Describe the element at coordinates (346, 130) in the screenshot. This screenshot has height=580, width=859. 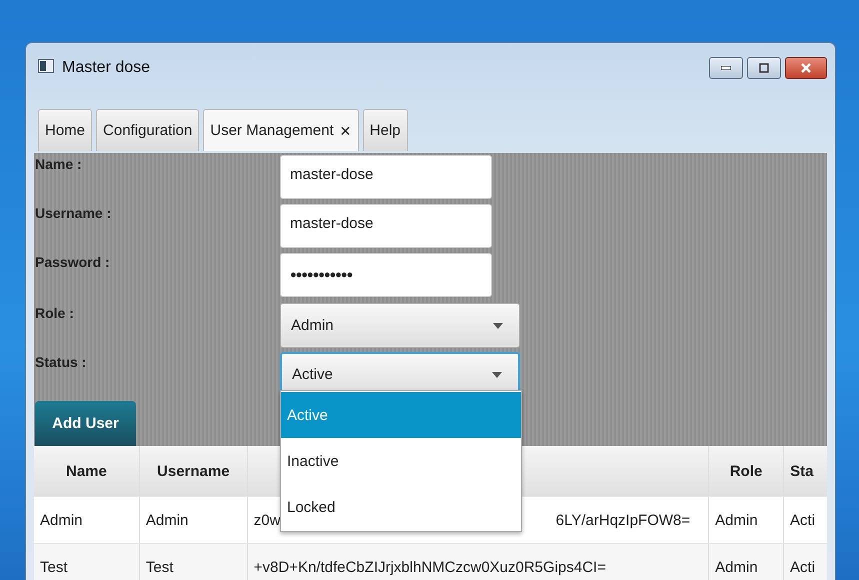
I see `close-icon: ✕` at that location.